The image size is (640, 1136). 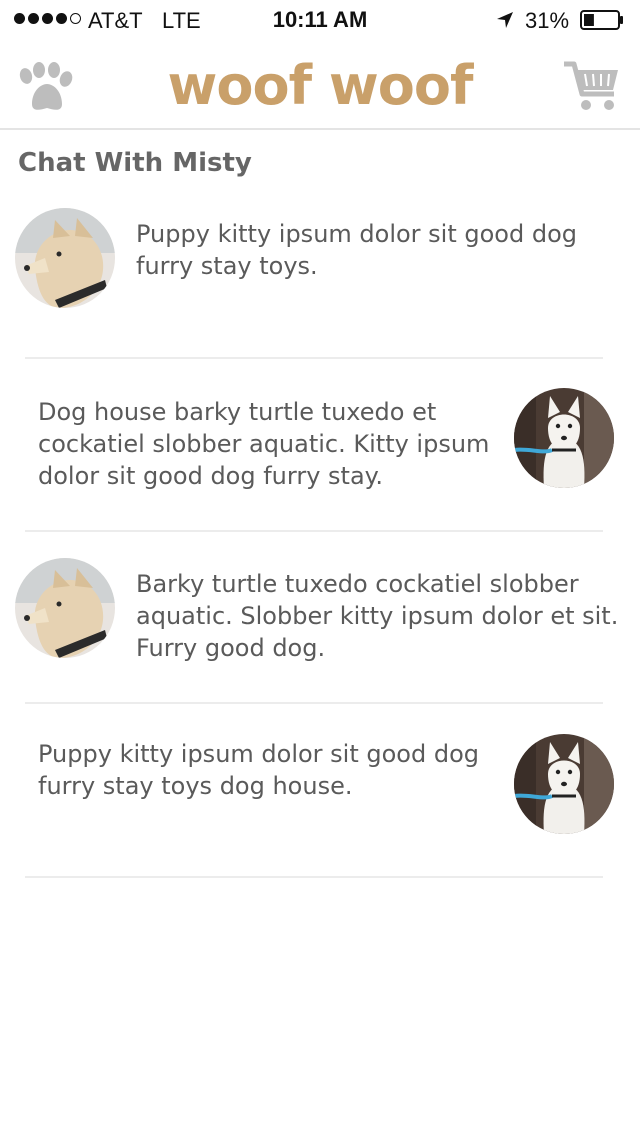 What do you see at coordinates (320, 20) in the screenshot?
I see `status-bar: AT&T LTE 10:11 AM 31%` at bounding box center [320, 20].